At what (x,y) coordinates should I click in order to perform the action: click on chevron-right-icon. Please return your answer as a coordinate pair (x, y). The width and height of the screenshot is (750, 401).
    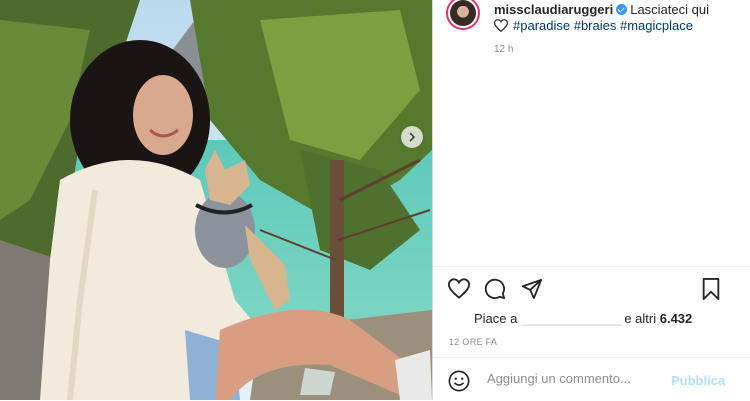
    Looking at the image, I should click on (412, 137).